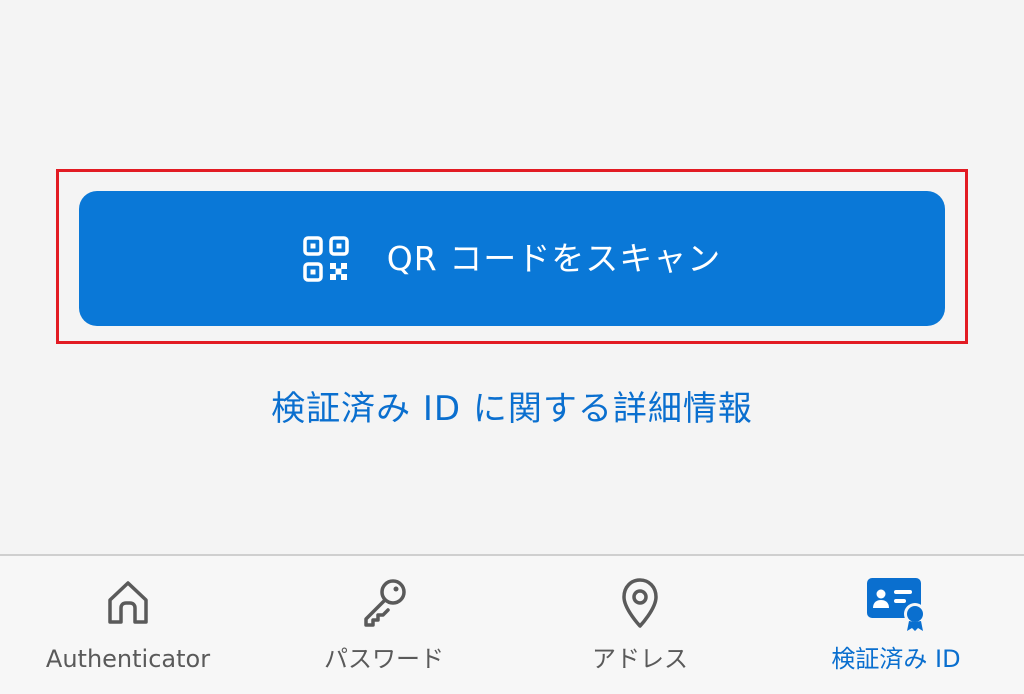  I want to click on verified-id-icon, so click(896, 602).